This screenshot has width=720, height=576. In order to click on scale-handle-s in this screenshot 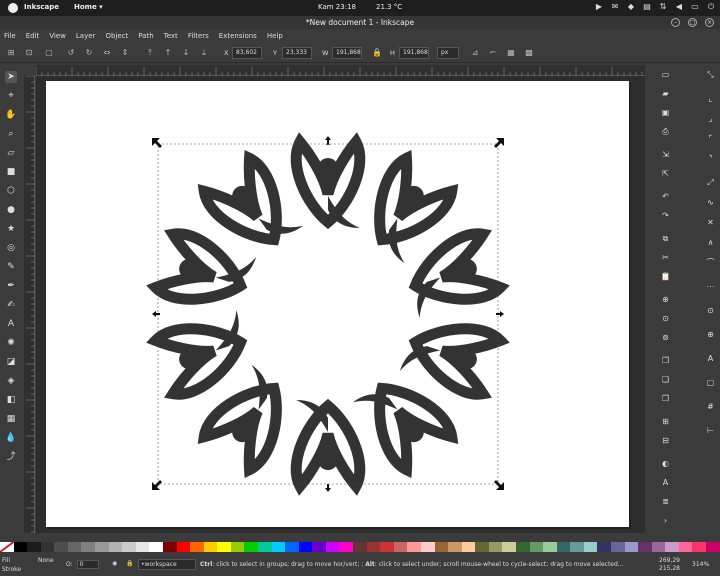, I will do `click(328, 488)`.